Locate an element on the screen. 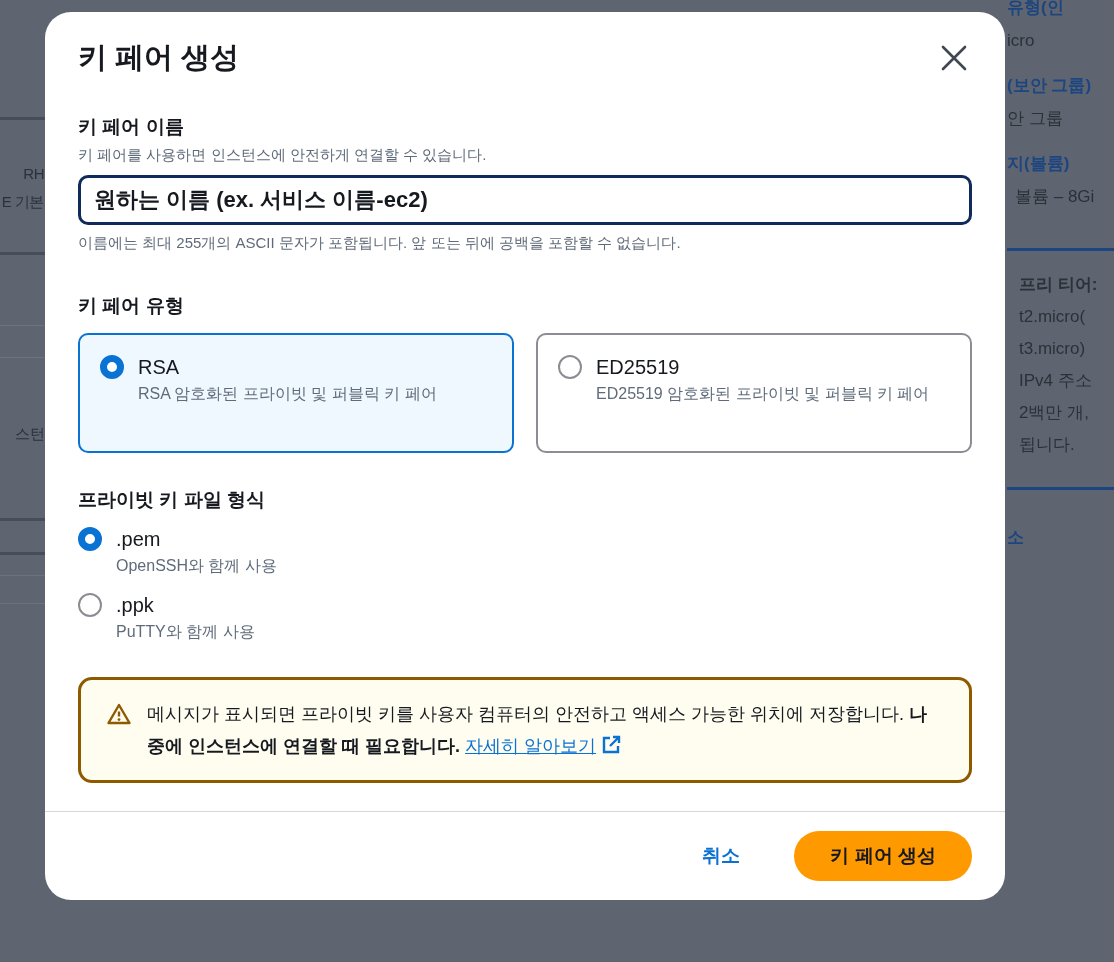 This screenshot has width=1114, height=962. option-title: .ppk is located at coordinates (135, 605).